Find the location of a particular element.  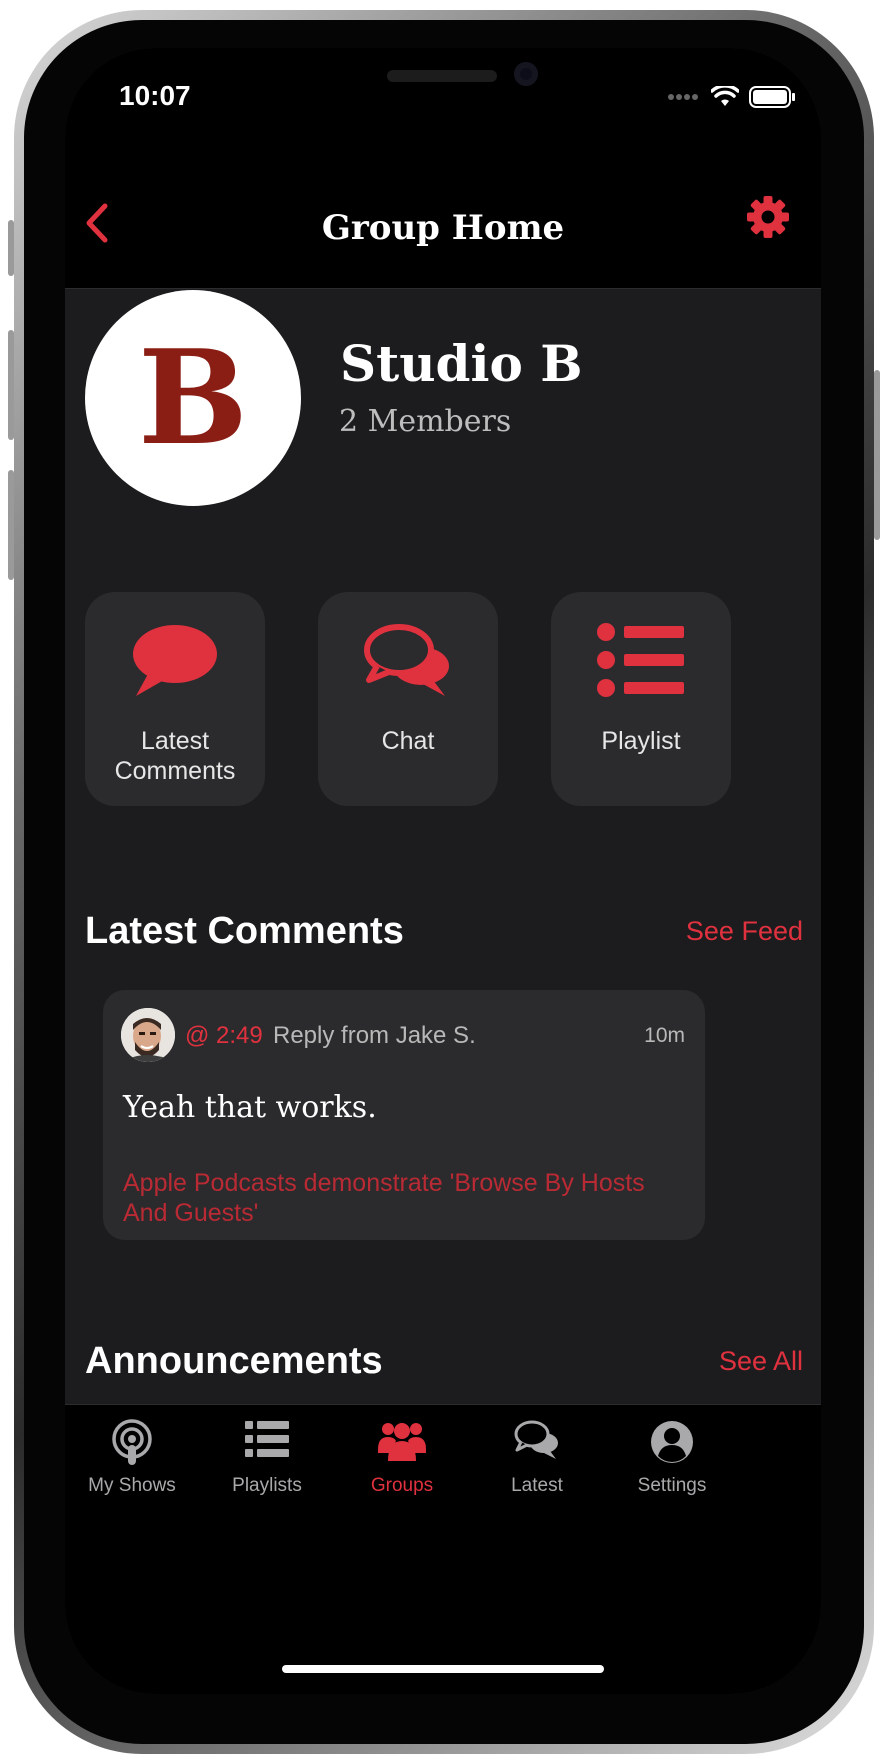

status-time: 10:07 is located at coordinates (155, 95).